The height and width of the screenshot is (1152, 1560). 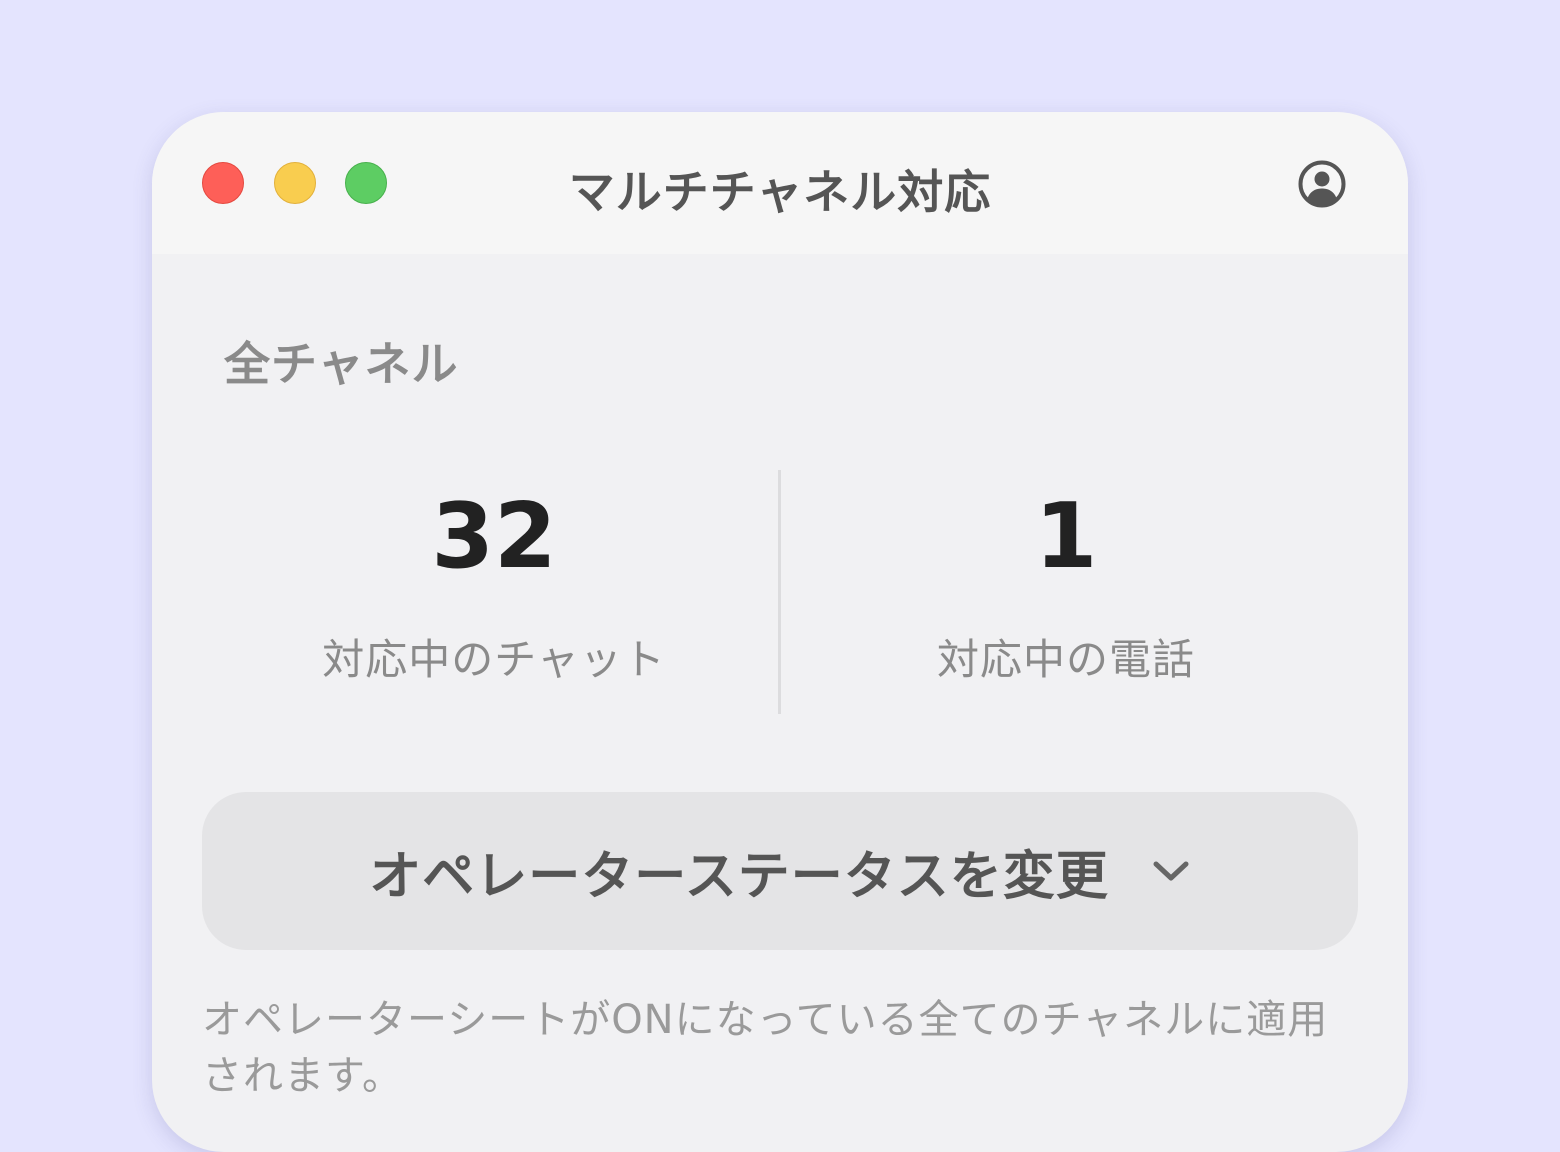 What do you see at coordinates (1322, 184) in the screenshot?
I see `account-circle-icon` at bounding box center [1322, 184].